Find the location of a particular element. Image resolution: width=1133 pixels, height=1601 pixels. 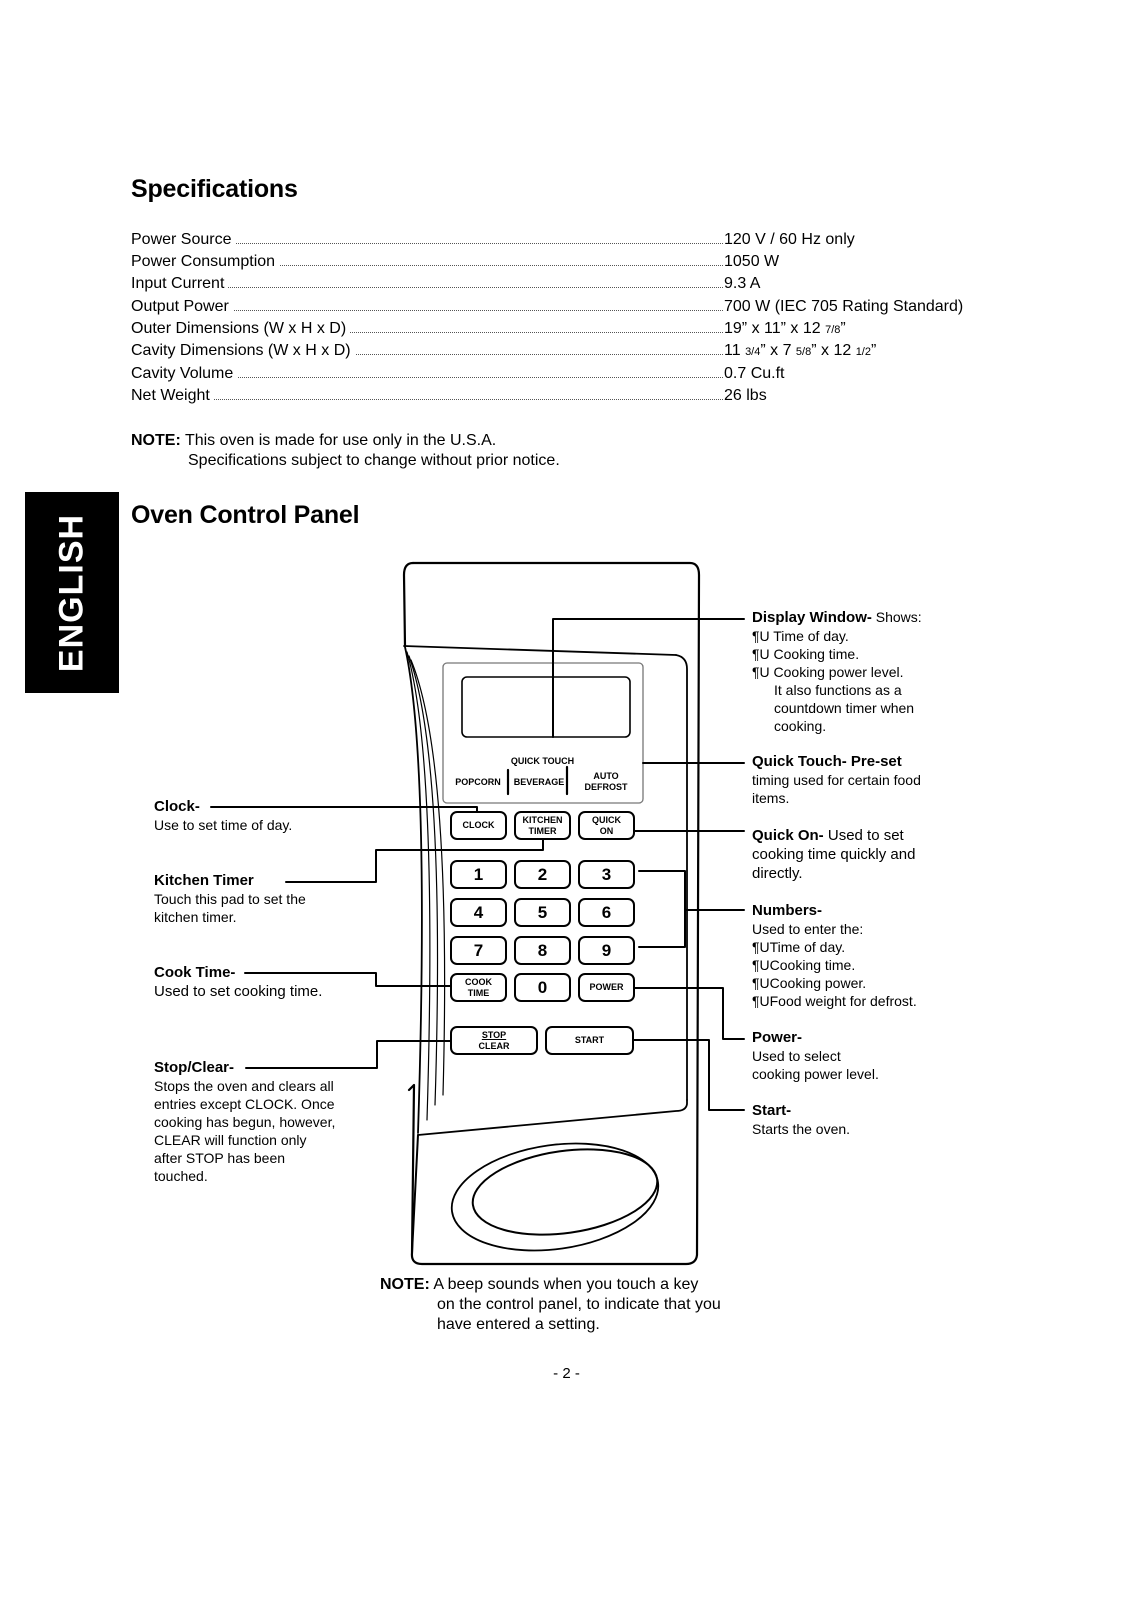

control-panel-note-label: NOTE: is located at coordinates (405, 1284).